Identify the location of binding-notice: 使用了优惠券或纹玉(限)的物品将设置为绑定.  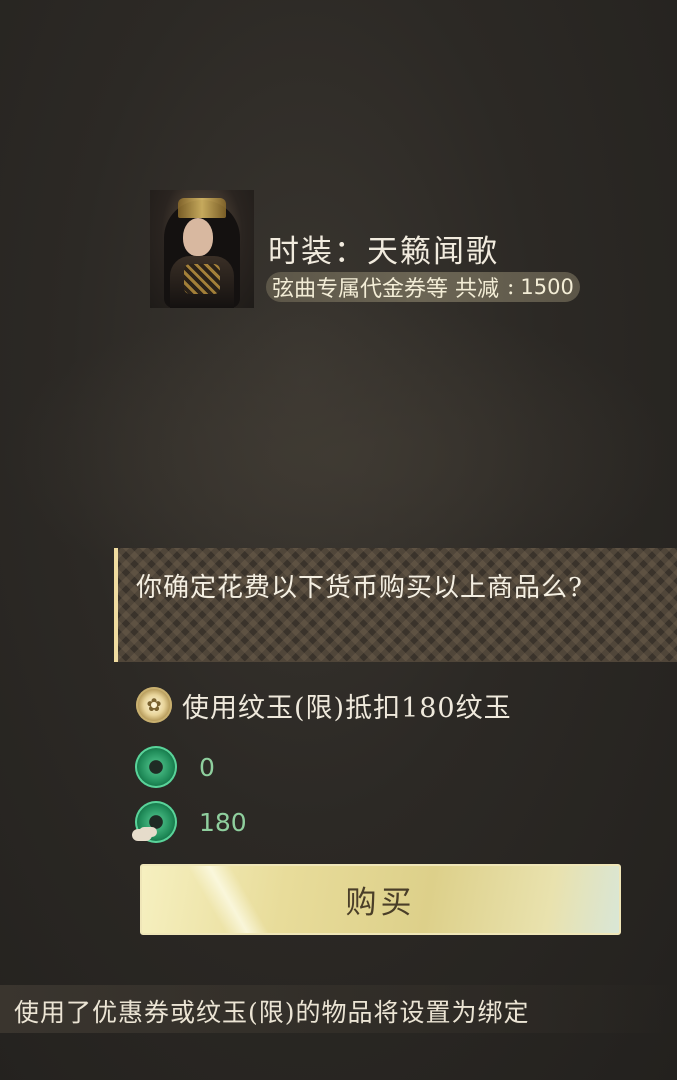
(338, 1009).